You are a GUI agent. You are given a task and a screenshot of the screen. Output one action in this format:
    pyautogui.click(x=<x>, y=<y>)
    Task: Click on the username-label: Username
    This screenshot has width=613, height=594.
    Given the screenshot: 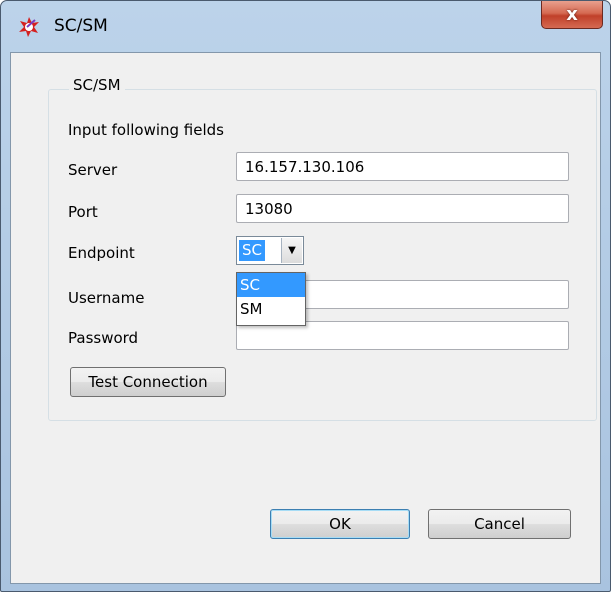 What is the action you would take?
    pyautogui.click(x=106, y=298)
    